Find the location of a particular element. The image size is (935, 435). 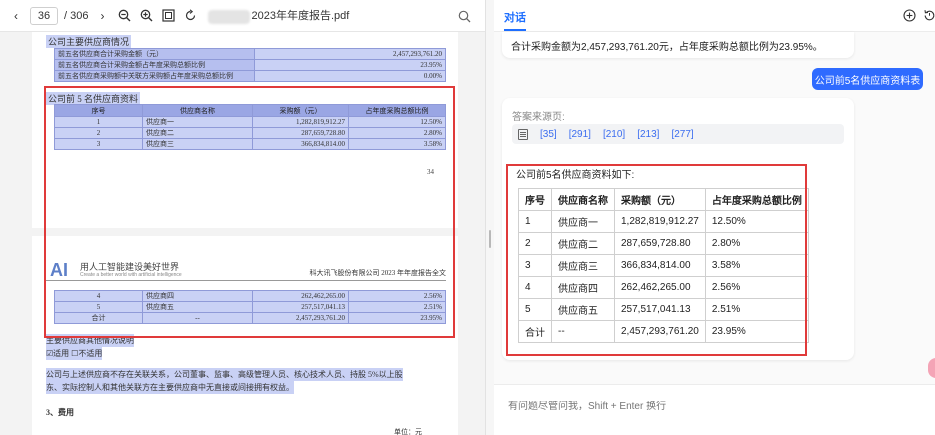

table-cell: 前五名供应商采购额中关联方采购额占年度采购总额比例 is located at coordinates (154, 76).